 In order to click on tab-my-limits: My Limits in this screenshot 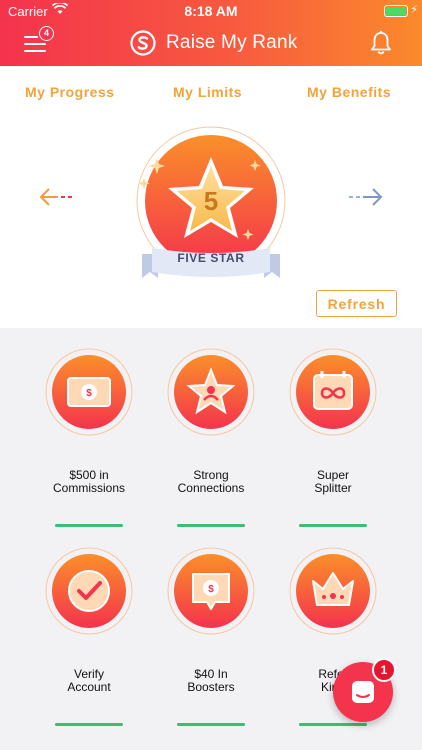, I will do `click(207, 92)`.